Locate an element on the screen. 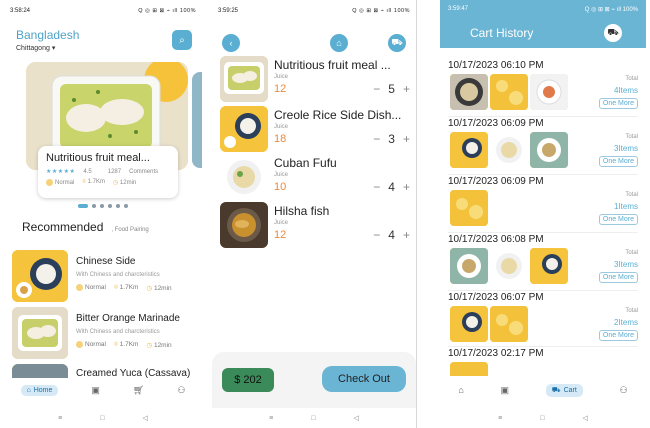  item-meta: Normal ⌾ 1.7Km ◷ 12min is located at coordinates (124, 345).